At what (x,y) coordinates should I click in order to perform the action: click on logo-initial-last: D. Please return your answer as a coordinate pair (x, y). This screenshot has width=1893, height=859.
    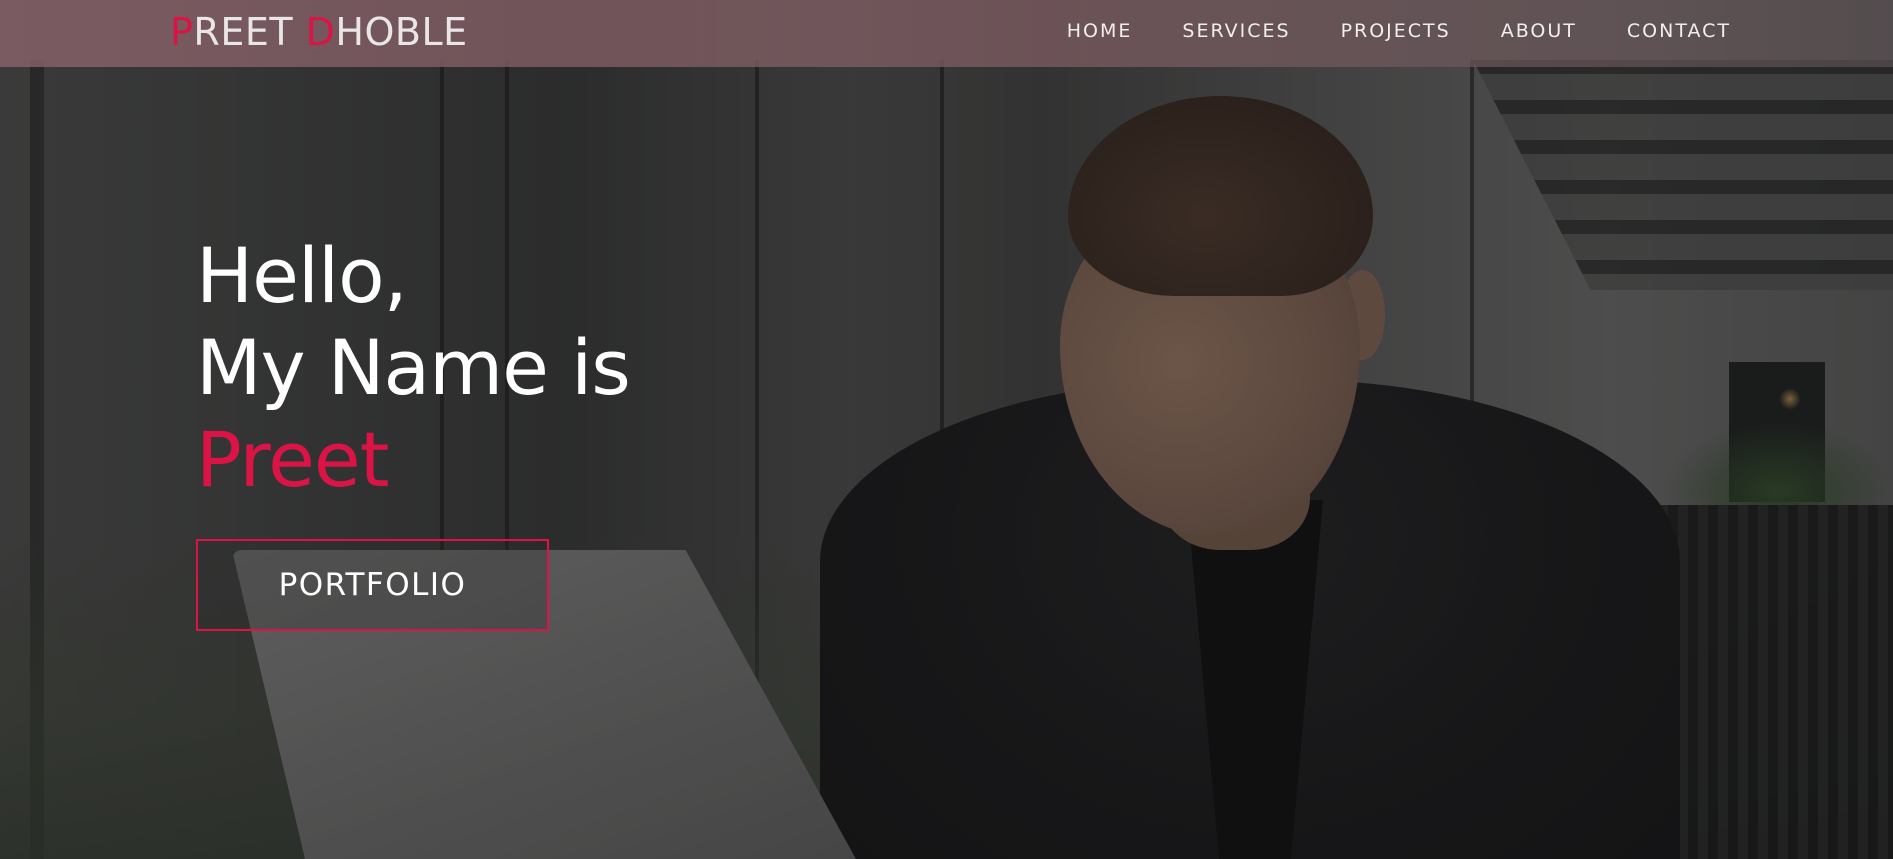
    Looking at the image, I should click on (320, 32).